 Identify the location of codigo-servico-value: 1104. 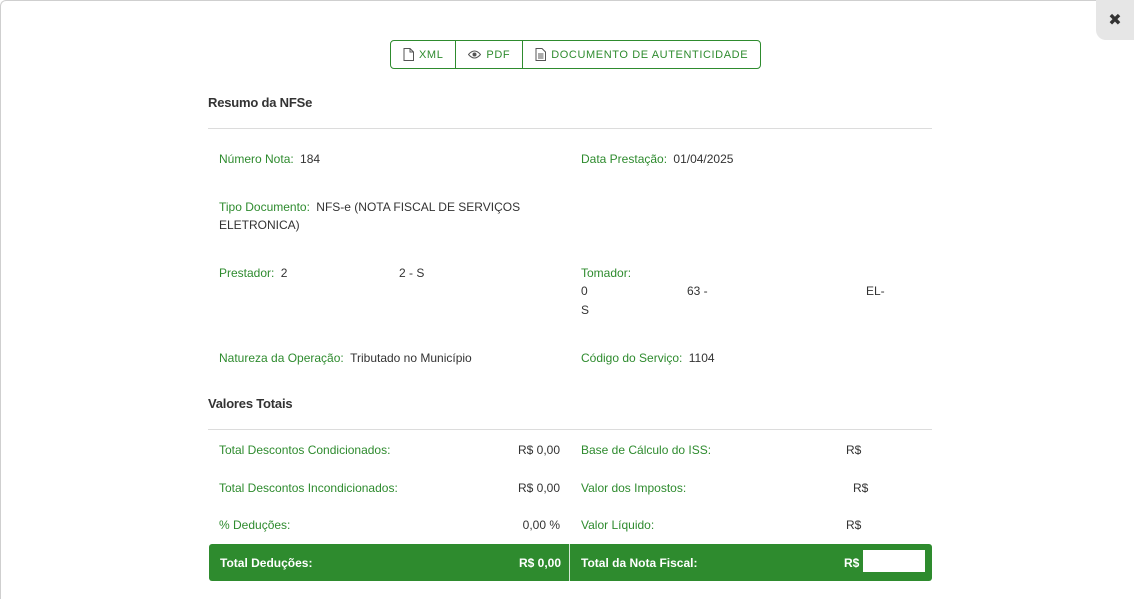
(701, 358).